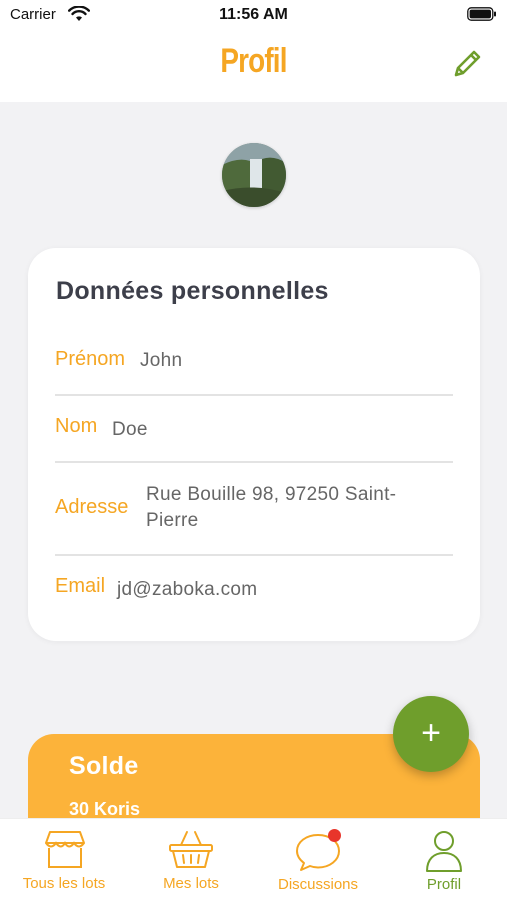  What do you see at coordinates (318, 859) in the screenshot?
I see `tab-discussions: Discussions` at bounding box center [318, 859].